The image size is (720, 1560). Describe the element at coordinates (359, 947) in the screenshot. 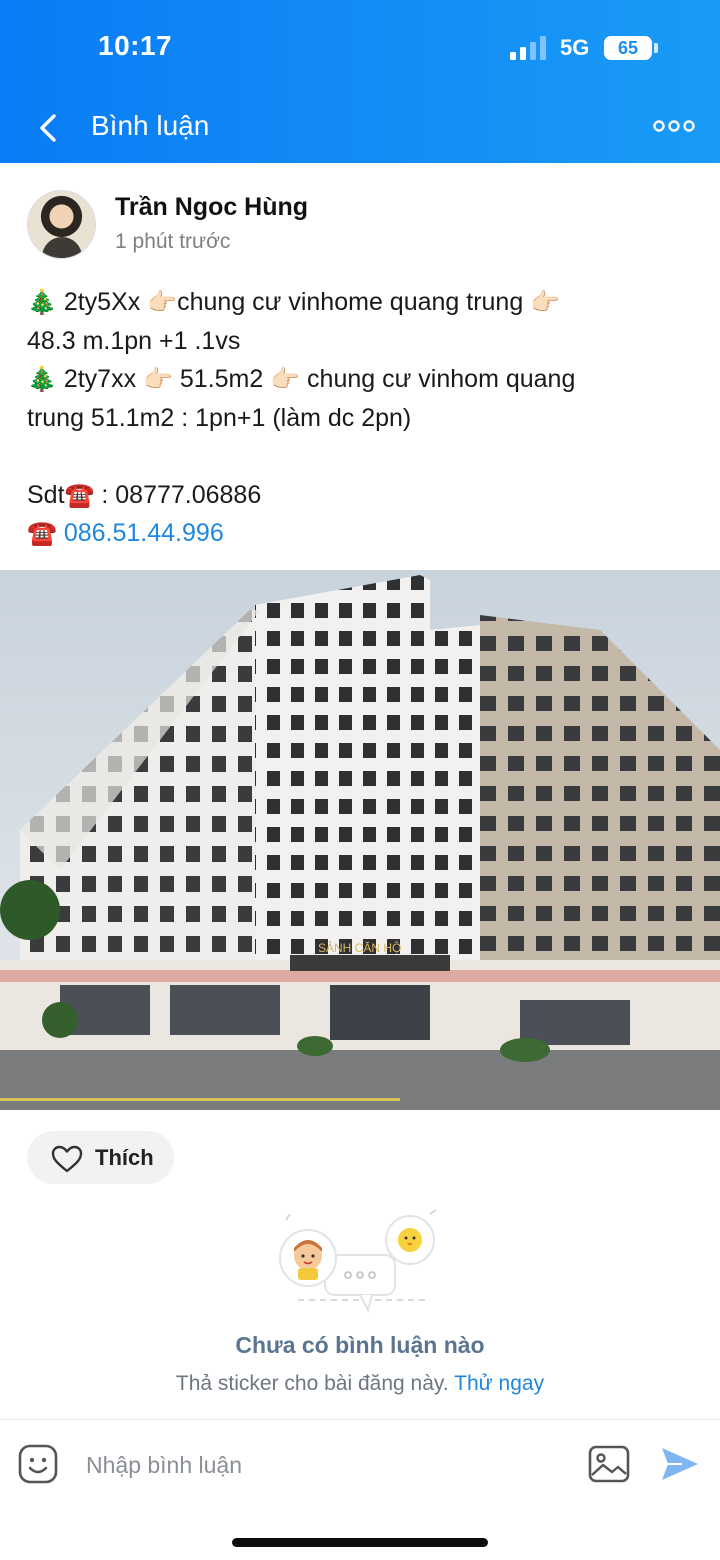

I see `lobby-sign-text: SẢNH CĂN HỘ` at that location.